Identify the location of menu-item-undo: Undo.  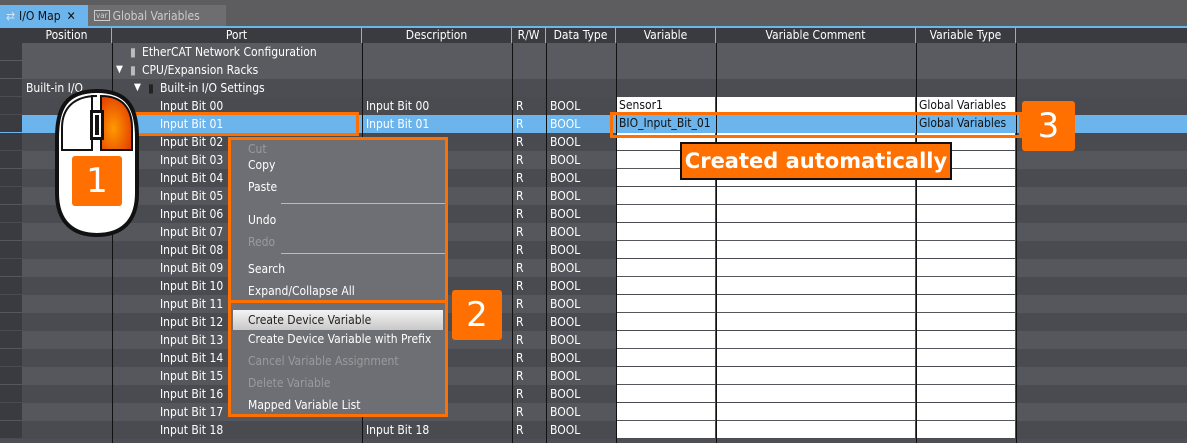
(262, 220).